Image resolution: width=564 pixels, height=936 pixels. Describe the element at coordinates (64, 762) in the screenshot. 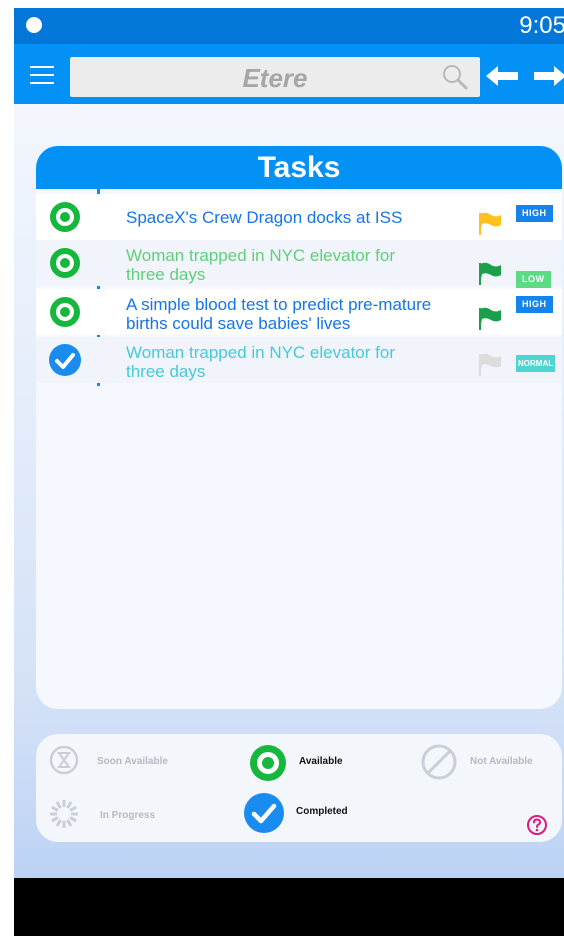

I see `hourglass-icon` at that location.